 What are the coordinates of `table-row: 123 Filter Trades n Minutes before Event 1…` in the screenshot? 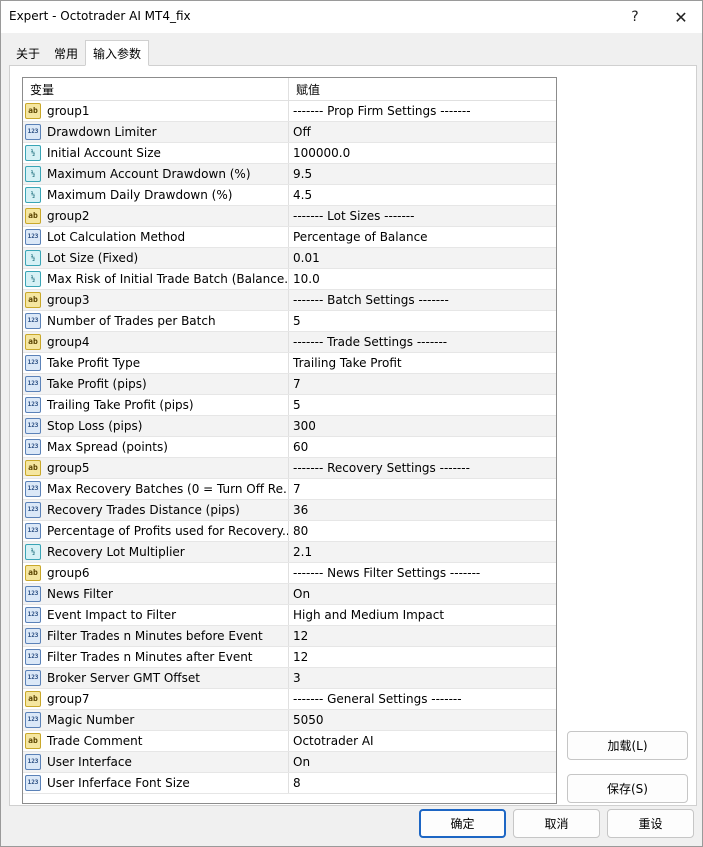 It's located at (289, 636).